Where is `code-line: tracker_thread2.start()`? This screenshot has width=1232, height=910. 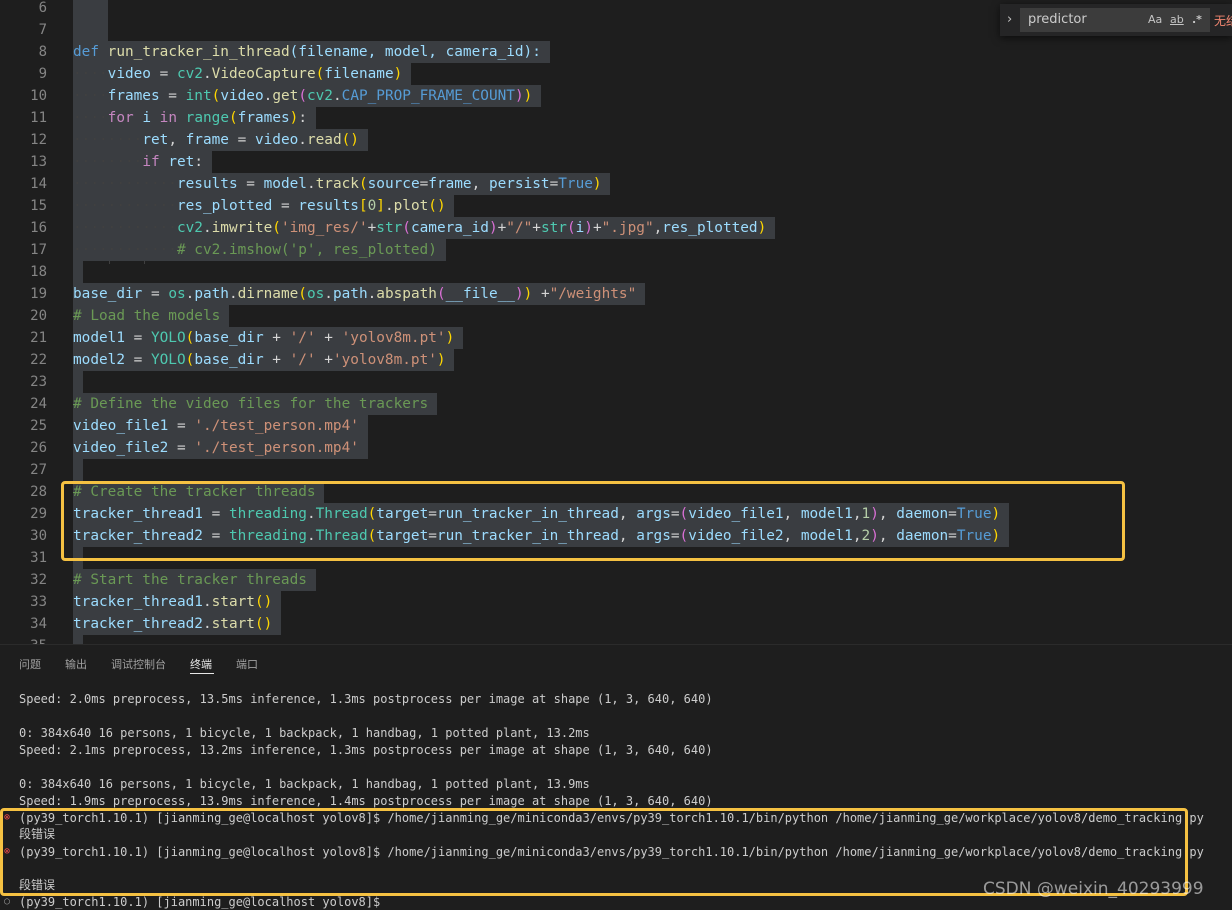 code-line: tracker_thread2.start() is located at coordinates (616, 624).